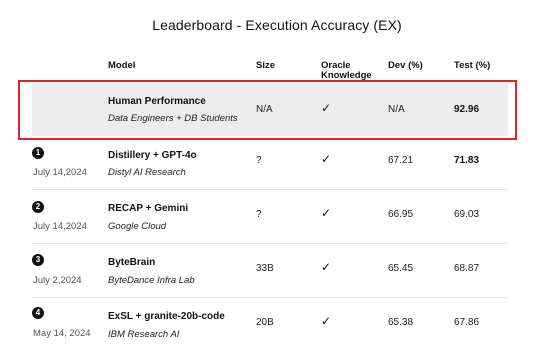 The height and width of the screenshot is (364, 554). Describe the element at coordinates (122, 65) in the screenshot. I see `column-header-model: Model` at that location.